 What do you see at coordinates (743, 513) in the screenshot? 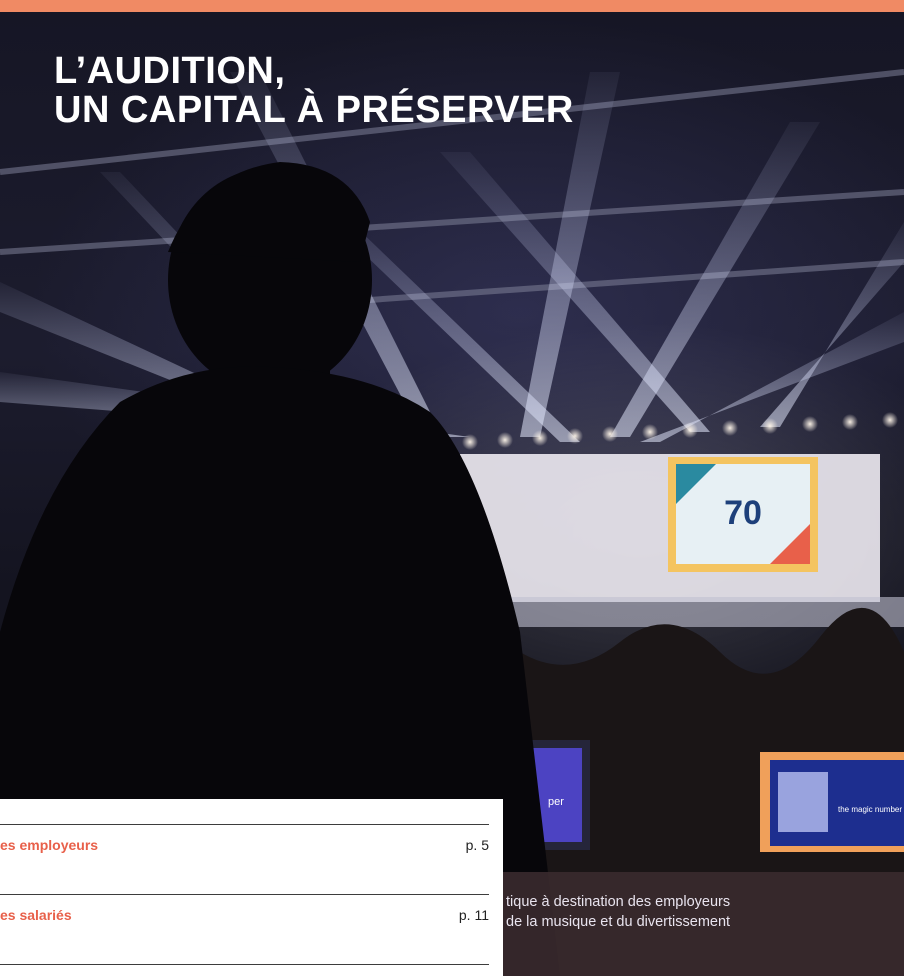
I see `stage-logo-number: 70` at bounding box center [743, 513].